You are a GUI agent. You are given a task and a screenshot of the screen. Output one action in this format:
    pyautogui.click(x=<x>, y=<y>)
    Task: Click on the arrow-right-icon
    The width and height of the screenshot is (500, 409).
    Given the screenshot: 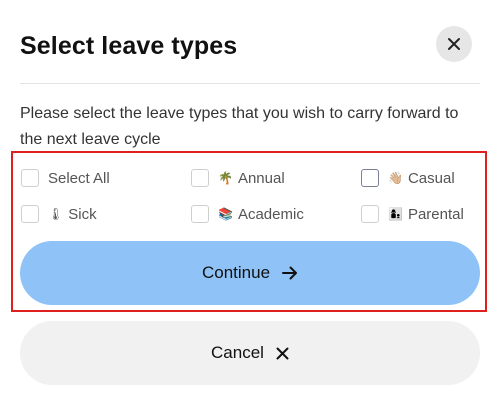 What is the action you would take?
    pyautogui.click(x=290, y=273)
    